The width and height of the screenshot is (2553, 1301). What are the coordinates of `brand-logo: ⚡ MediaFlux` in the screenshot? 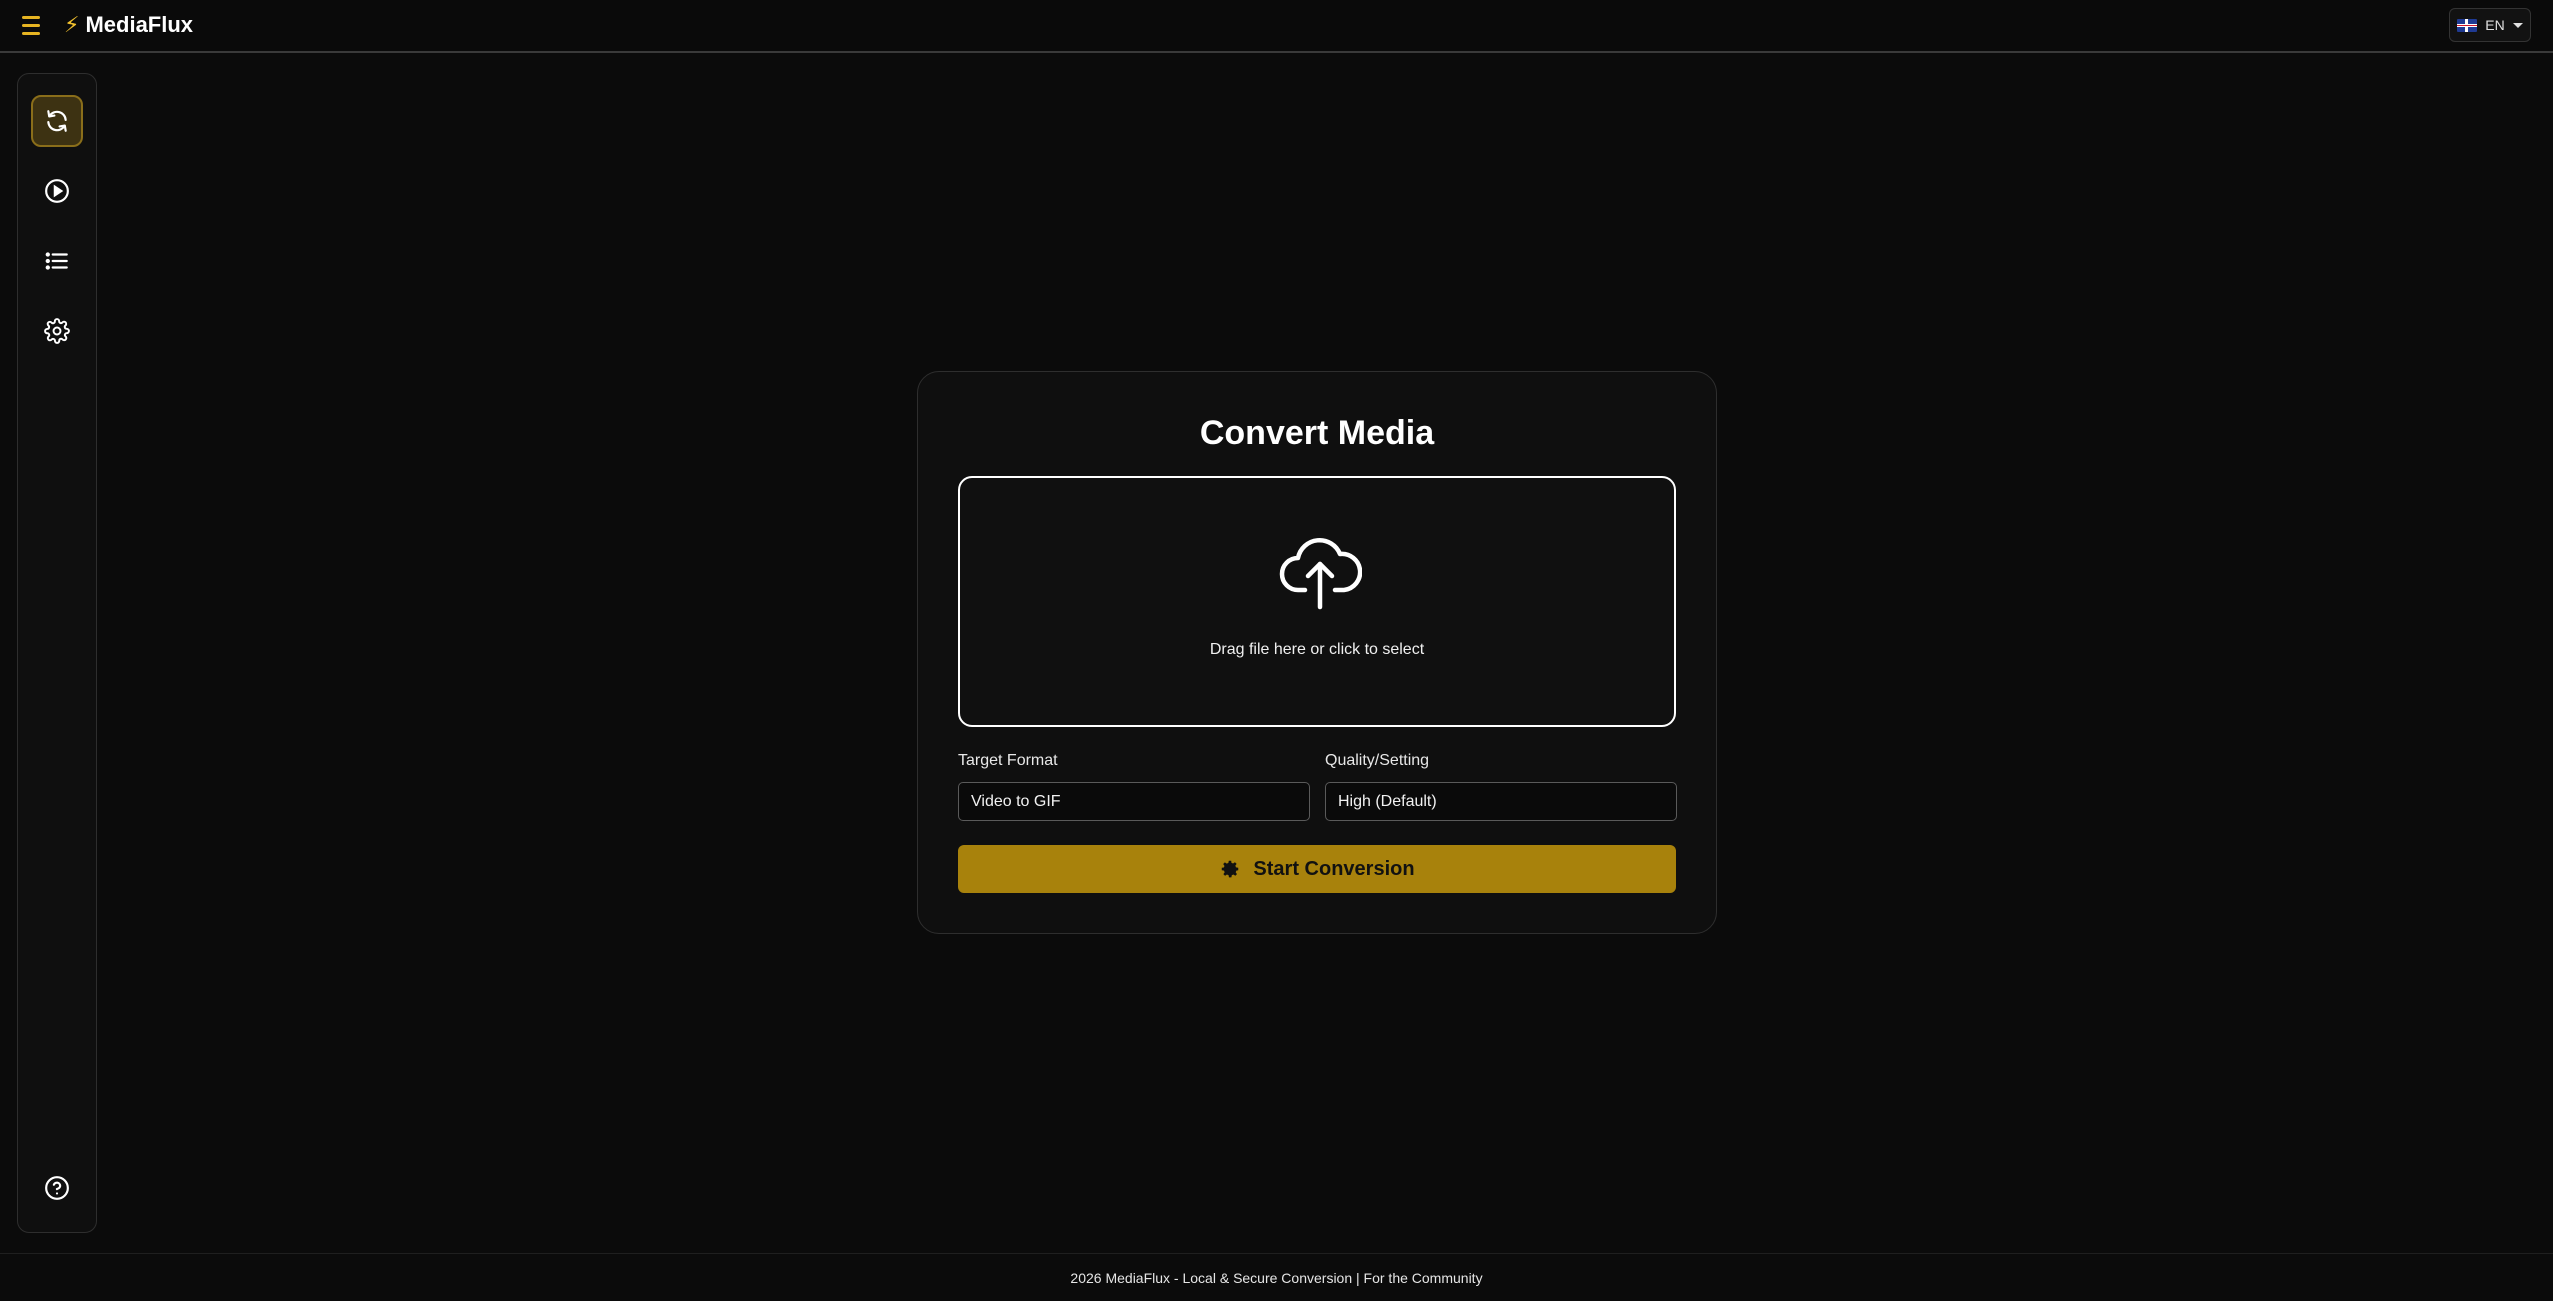 It's located at (128, 25).